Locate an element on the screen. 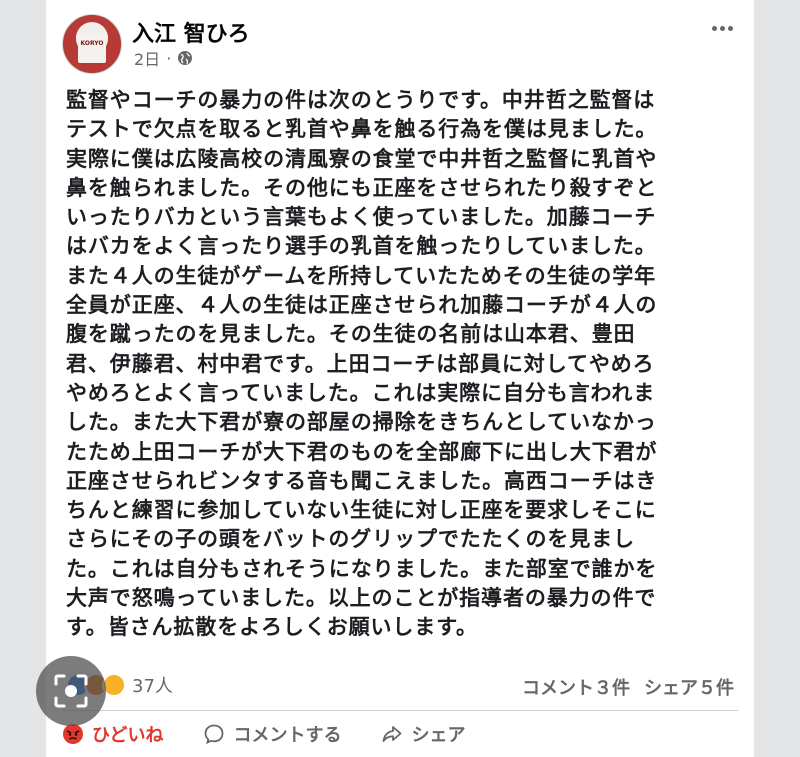  post-meta: 2日 · is located at coordinates (163, 58).